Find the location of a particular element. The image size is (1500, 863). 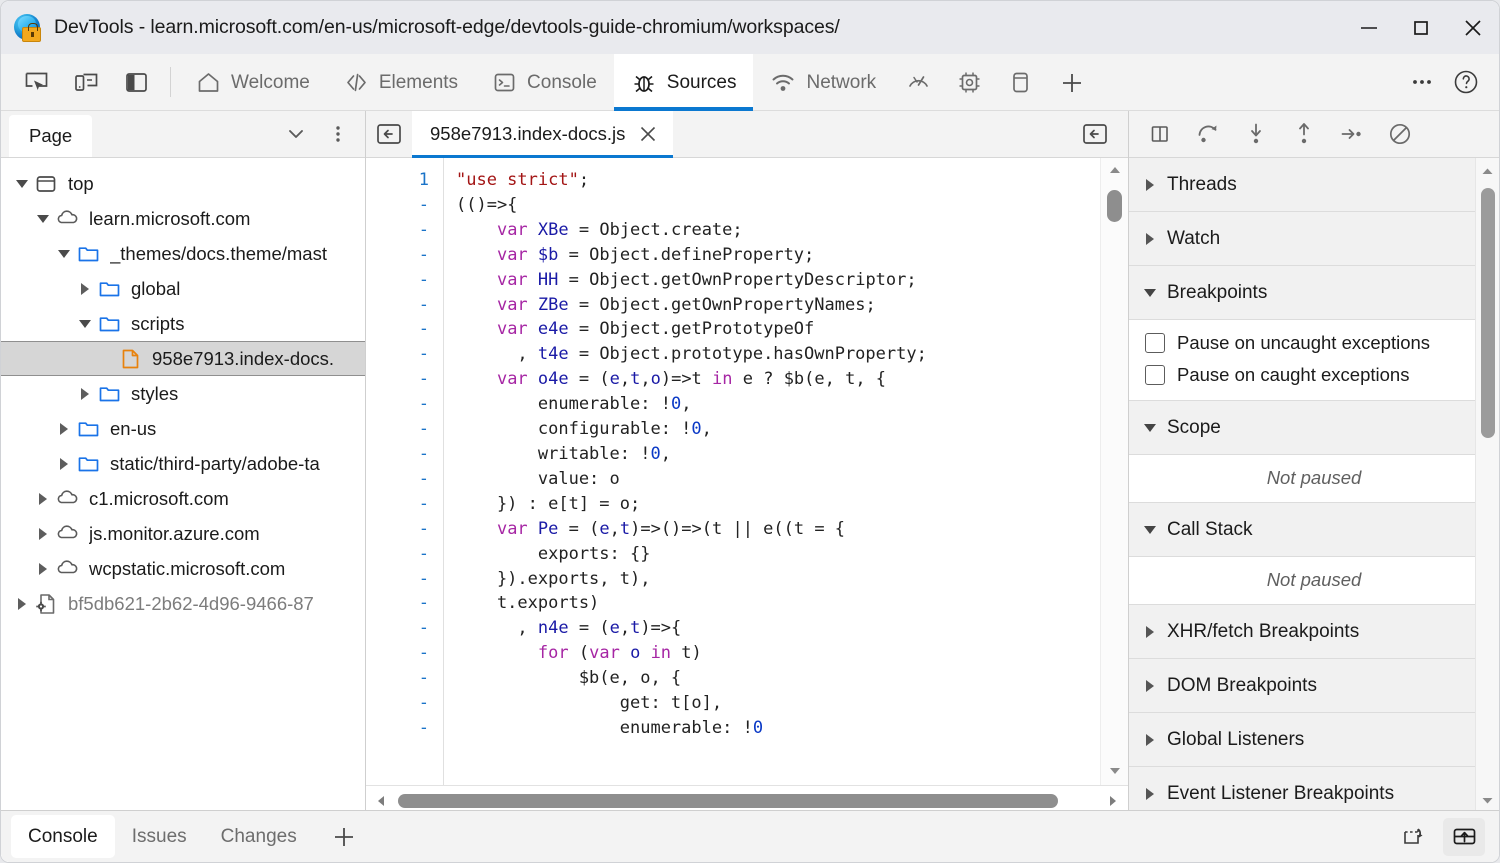

tab-elements: Elements is located at coordinates (401, 82).